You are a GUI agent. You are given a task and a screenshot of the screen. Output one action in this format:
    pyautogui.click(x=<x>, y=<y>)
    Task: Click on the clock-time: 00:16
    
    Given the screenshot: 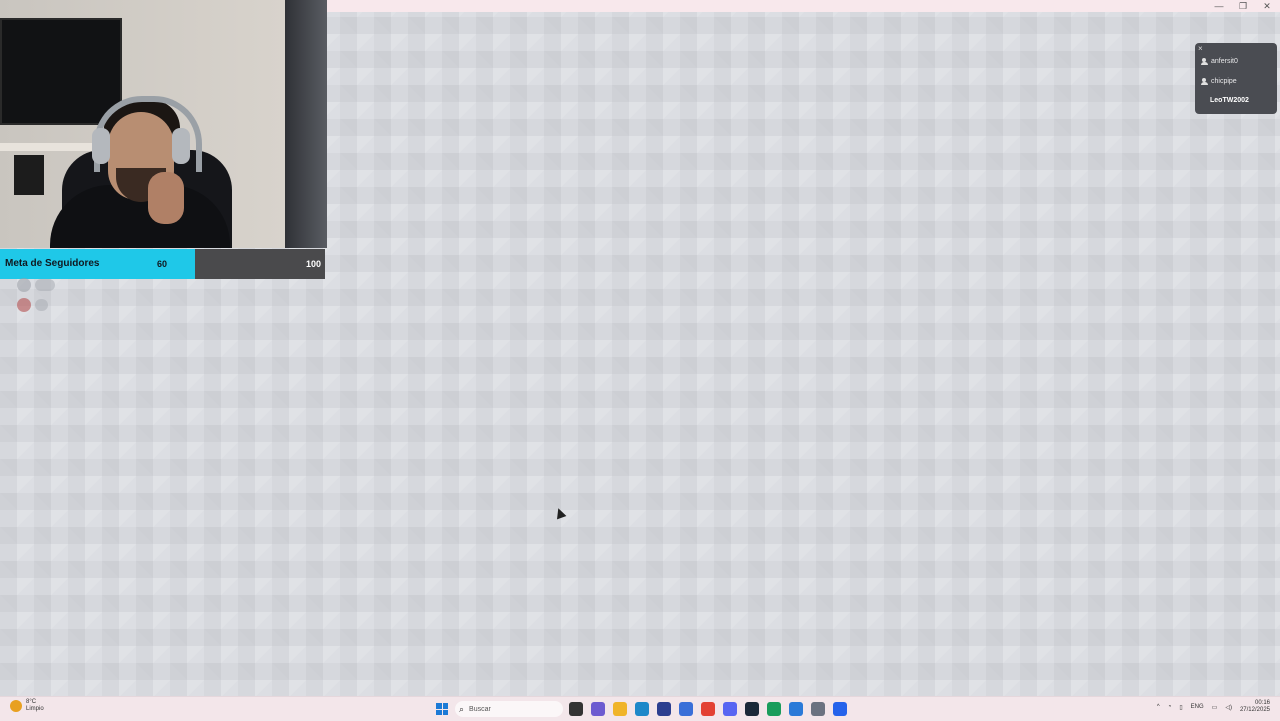 What is the action you would take?
    pyautogui.click(x=1262, y=703)
    